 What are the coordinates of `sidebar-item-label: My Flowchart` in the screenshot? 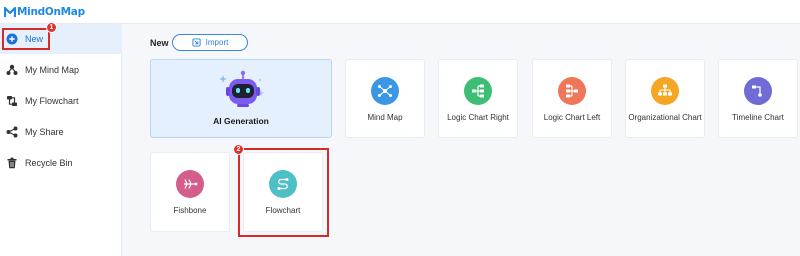 It's located at (52, 101).